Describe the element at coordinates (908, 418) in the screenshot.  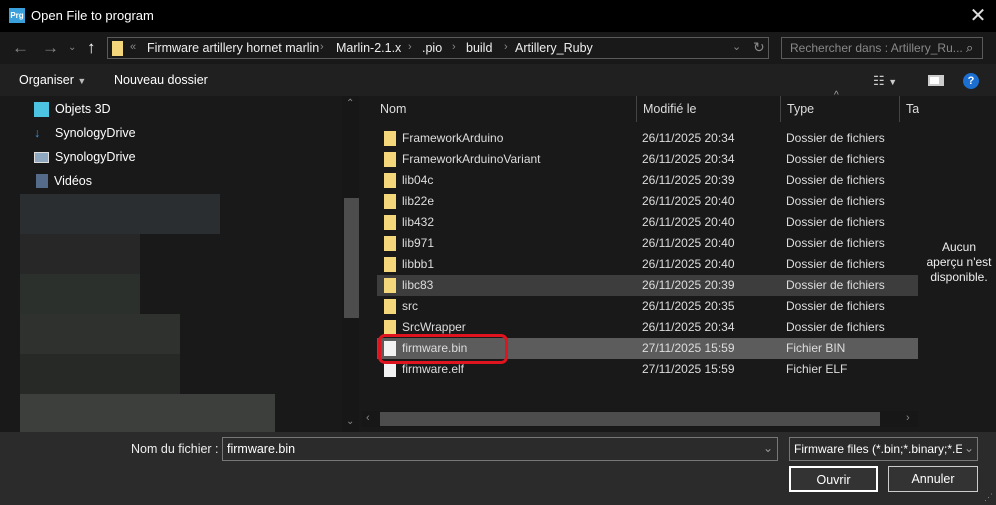
I see `scroll-right-icon: ›` at that location.